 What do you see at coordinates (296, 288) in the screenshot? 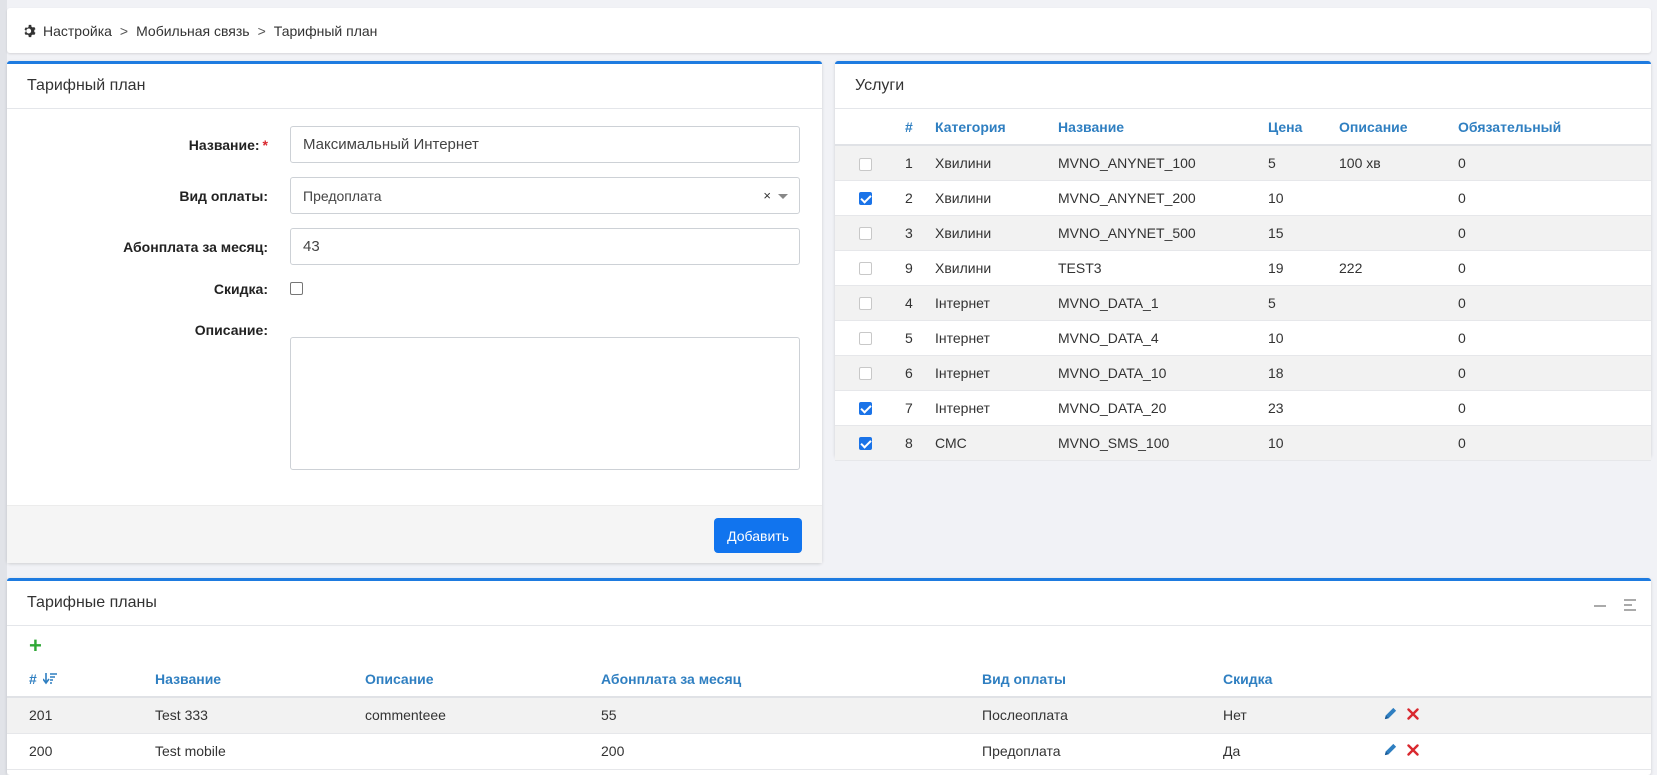
I see `discount-checkbox` at bounding box center [296, 288].